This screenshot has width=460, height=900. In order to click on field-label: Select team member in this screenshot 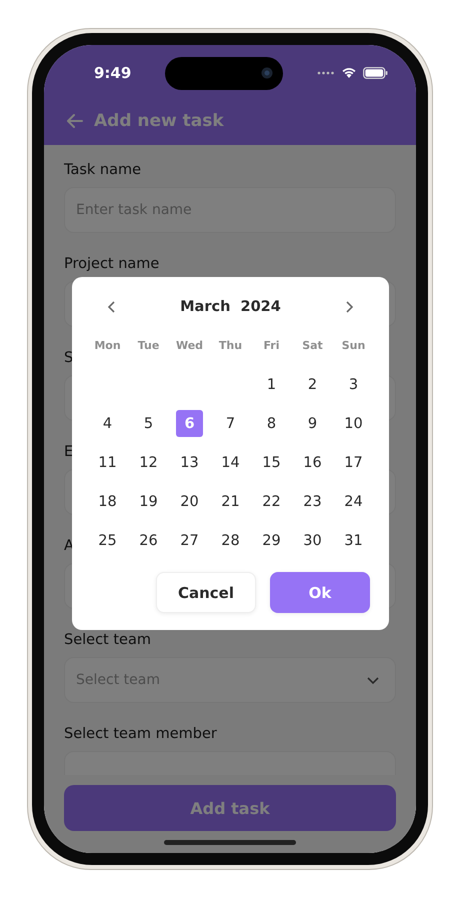, I will do `click(140, 734)`.